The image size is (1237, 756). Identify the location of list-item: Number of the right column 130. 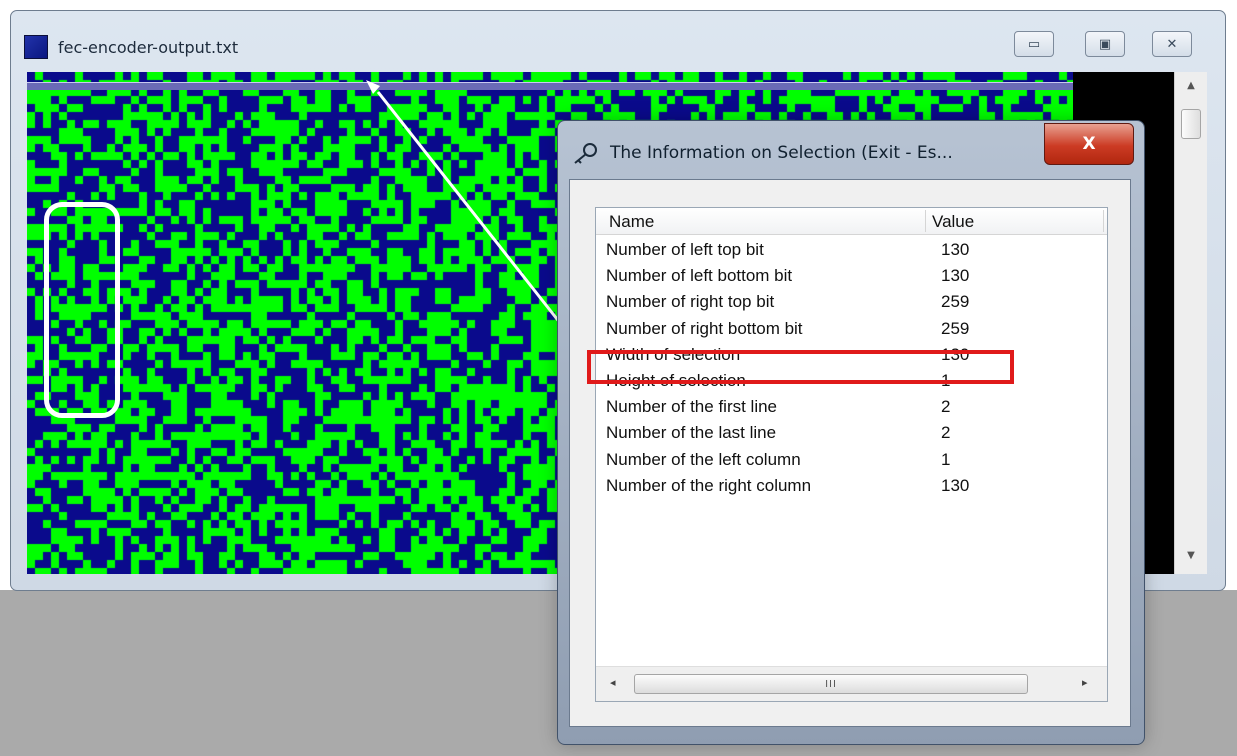
(851, 487).